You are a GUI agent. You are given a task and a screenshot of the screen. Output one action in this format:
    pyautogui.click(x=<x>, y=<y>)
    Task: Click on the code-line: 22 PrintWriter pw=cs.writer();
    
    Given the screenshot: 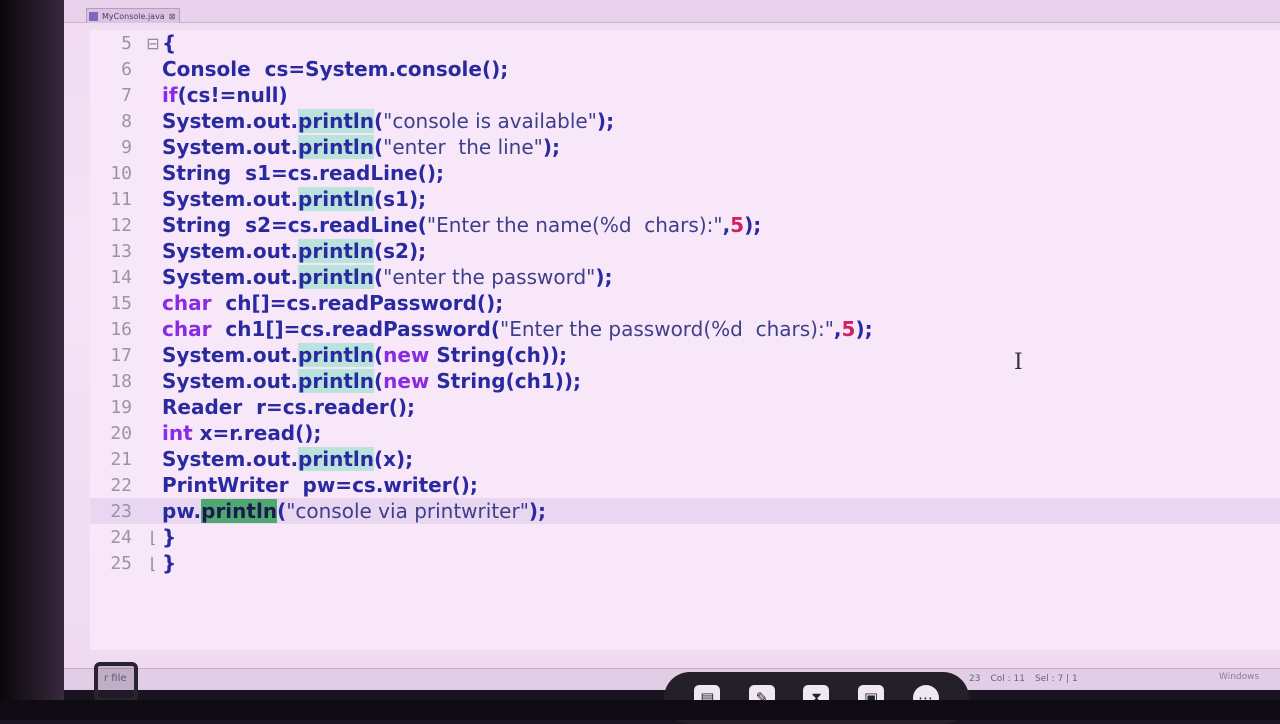 What is the action you would take?
    pyautogui.click(x=685, y=485)
    